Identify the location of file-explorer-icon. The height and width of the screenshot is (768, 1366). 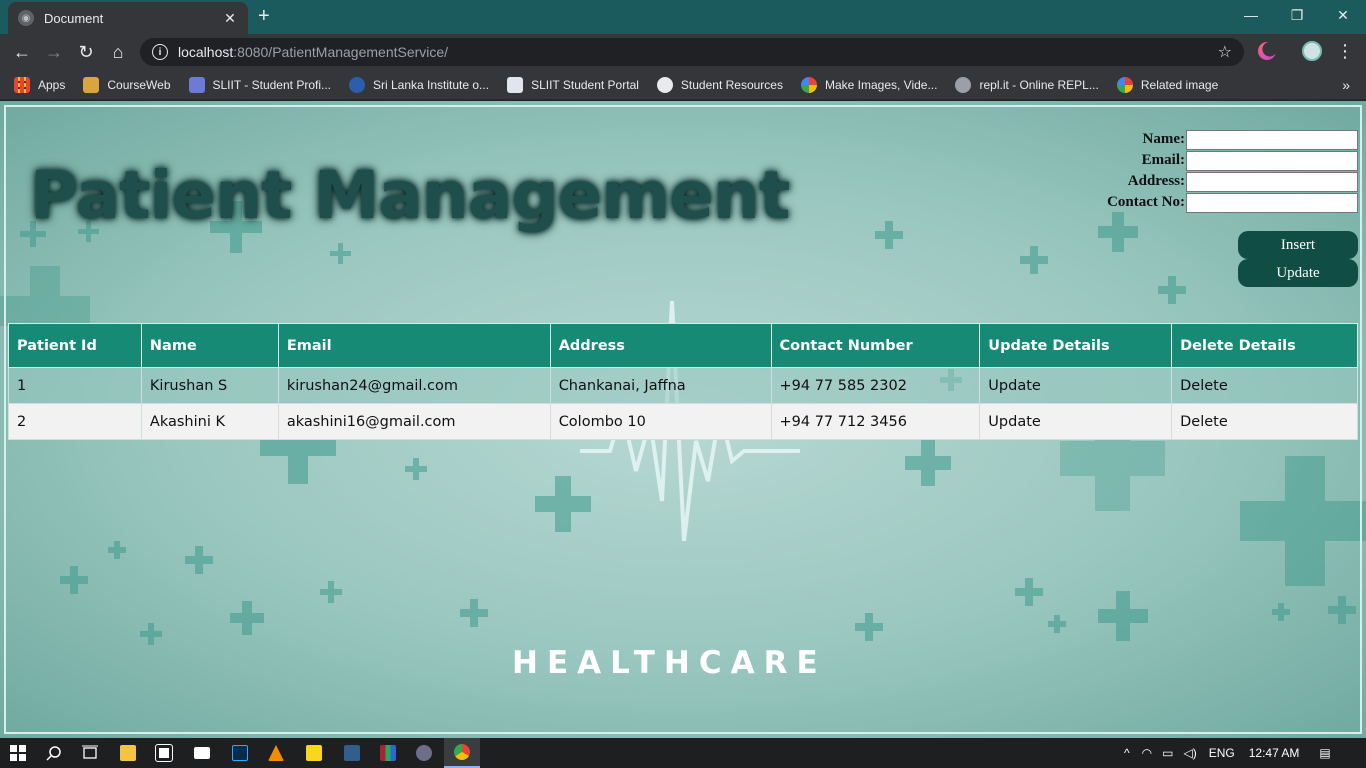
(128, 753).